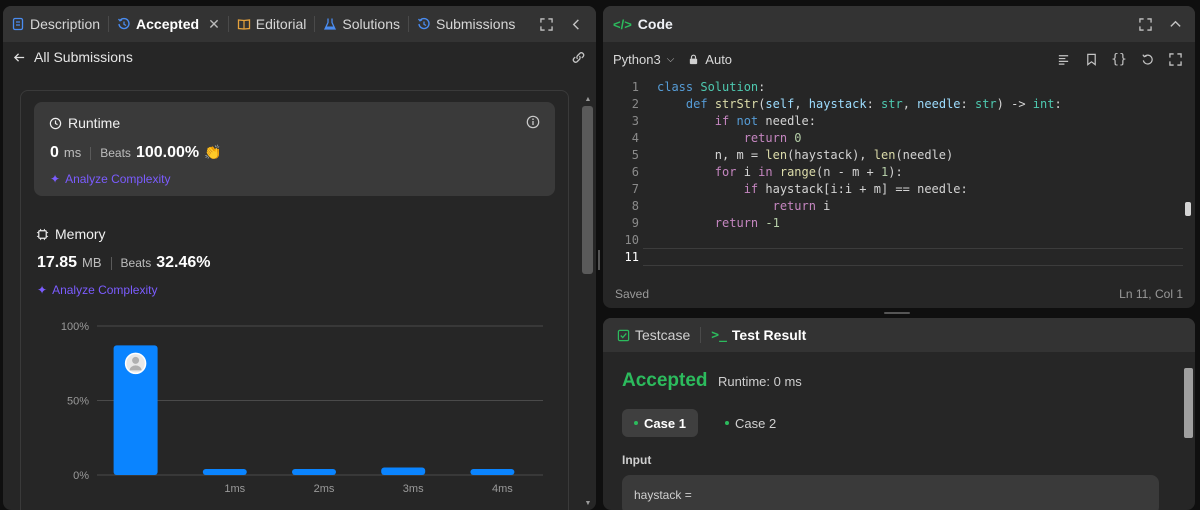  I want to click on history-icon, so click(124, 23).